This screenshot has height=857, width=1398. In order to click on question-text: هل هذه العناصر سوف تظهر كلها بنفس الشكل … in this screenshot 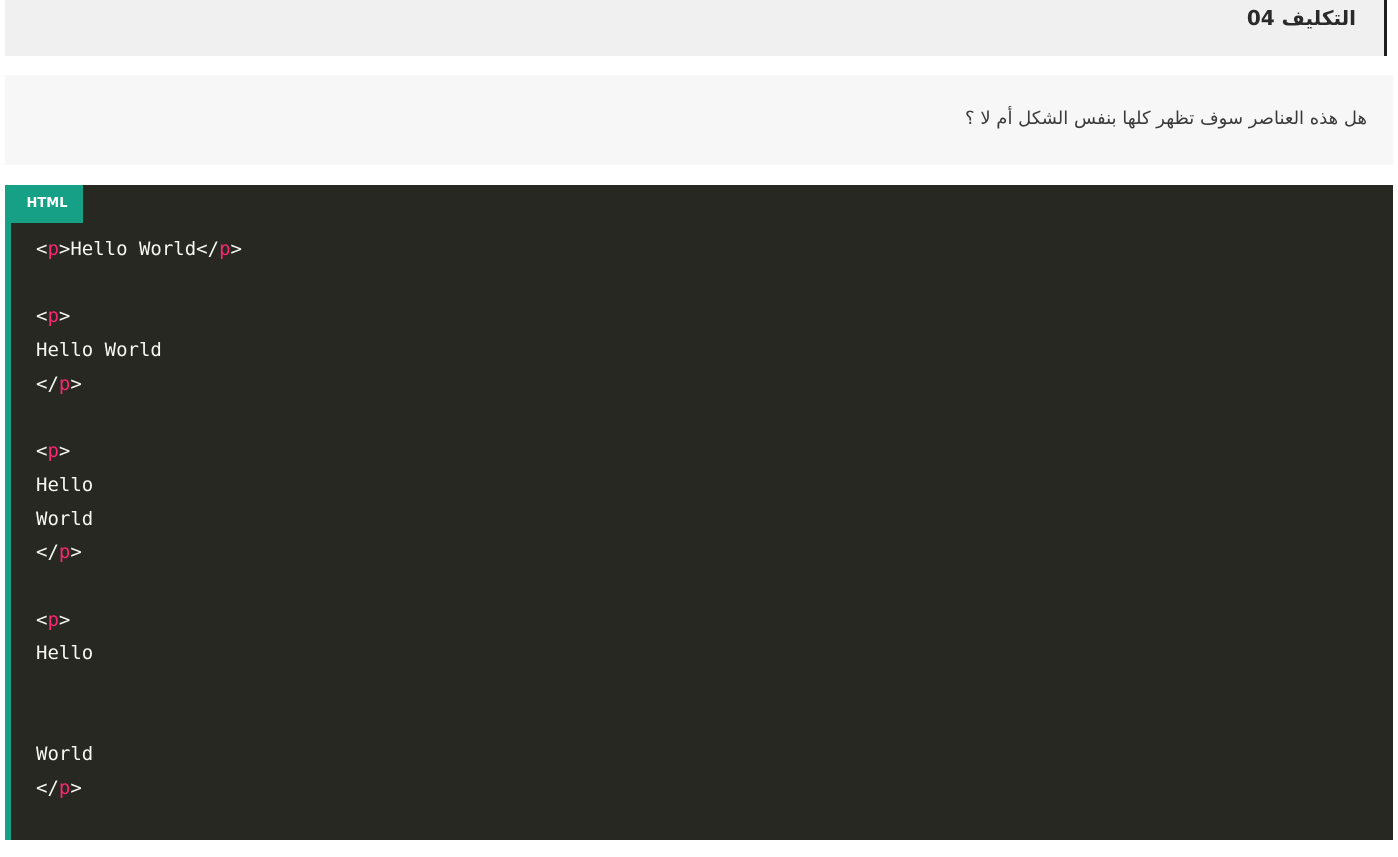, I will do `click(1166, 118)`.